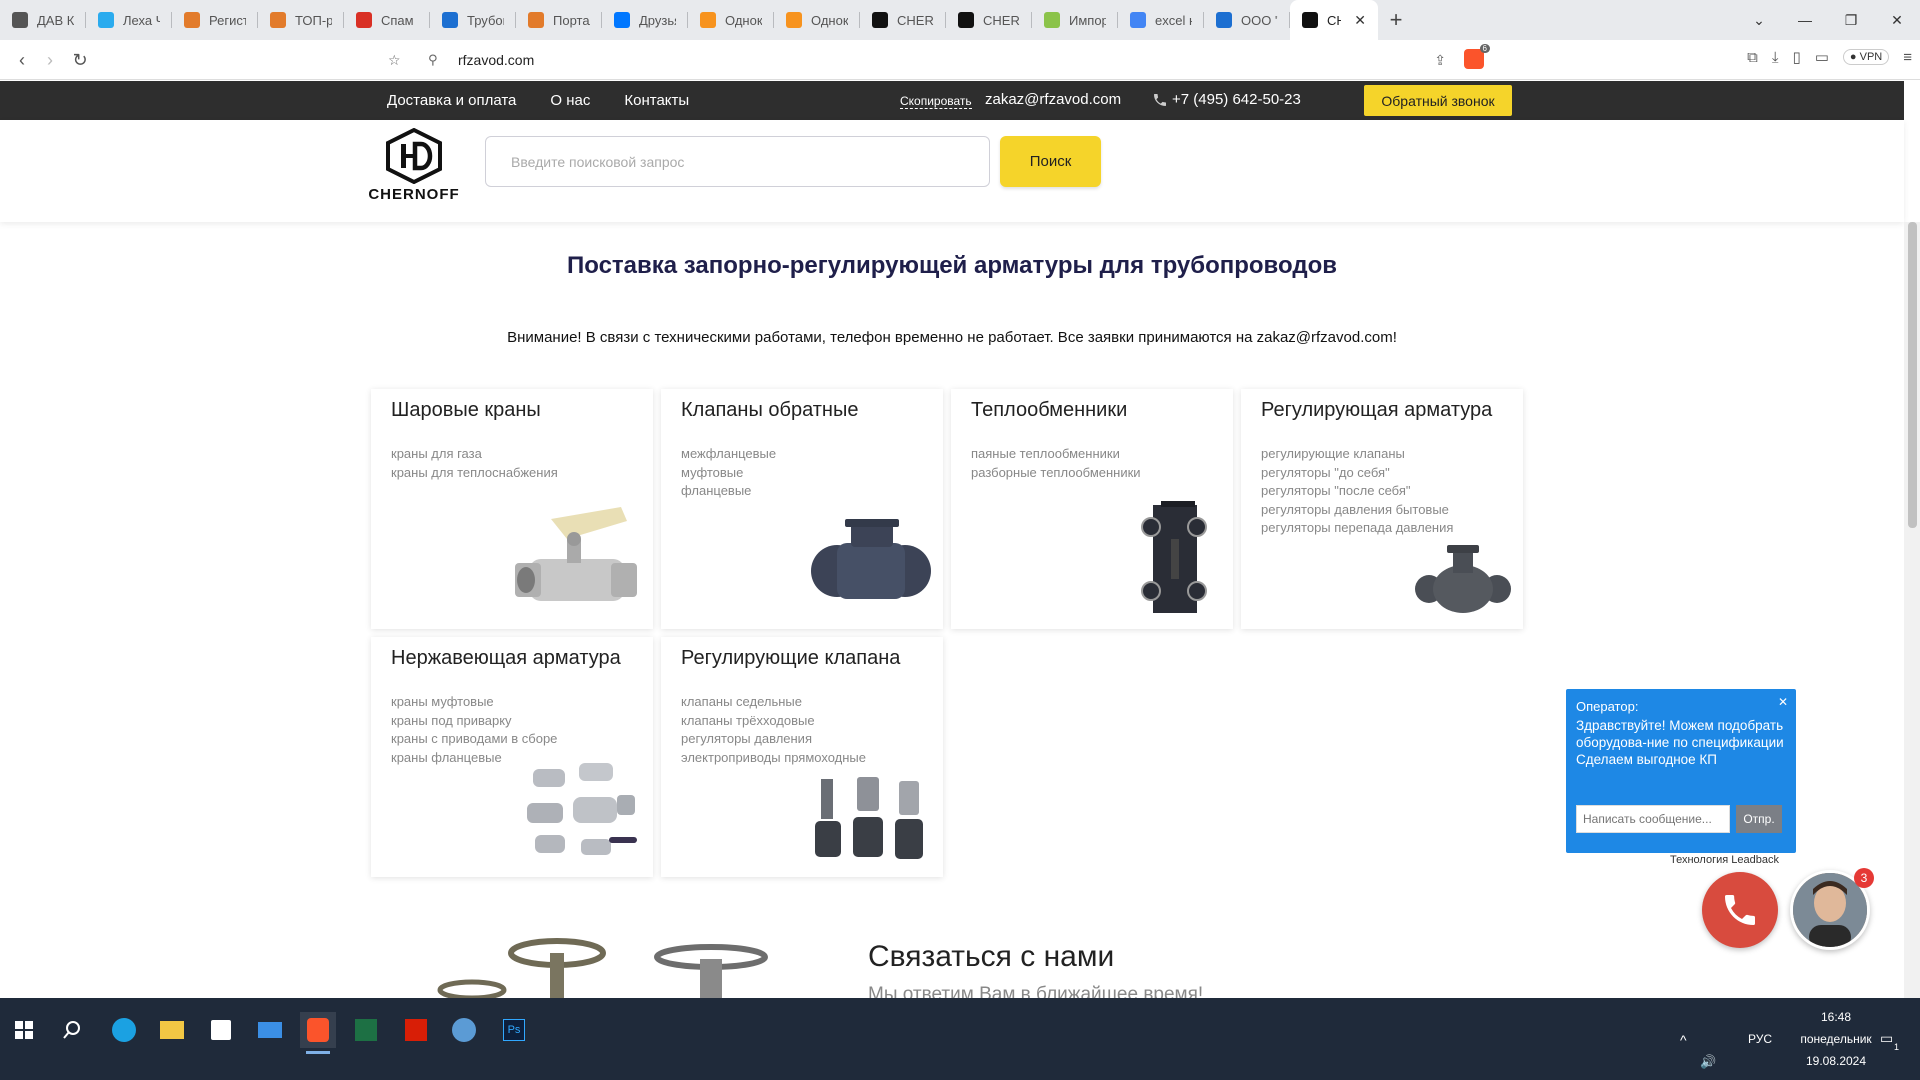 The width and height of the screenshot is (1920, 1080). I want to click on search-icon, so click(72, 1030).